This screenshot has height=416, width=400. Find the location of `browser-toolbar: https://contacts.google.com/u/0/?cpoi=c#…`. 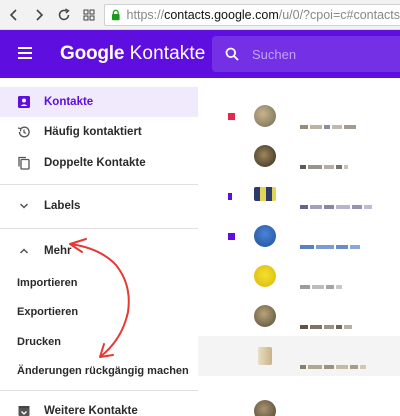

browser-toolbar: https://contacts.google.com/u/0/?cpoi=c#… is located at coordinates (200, 15).